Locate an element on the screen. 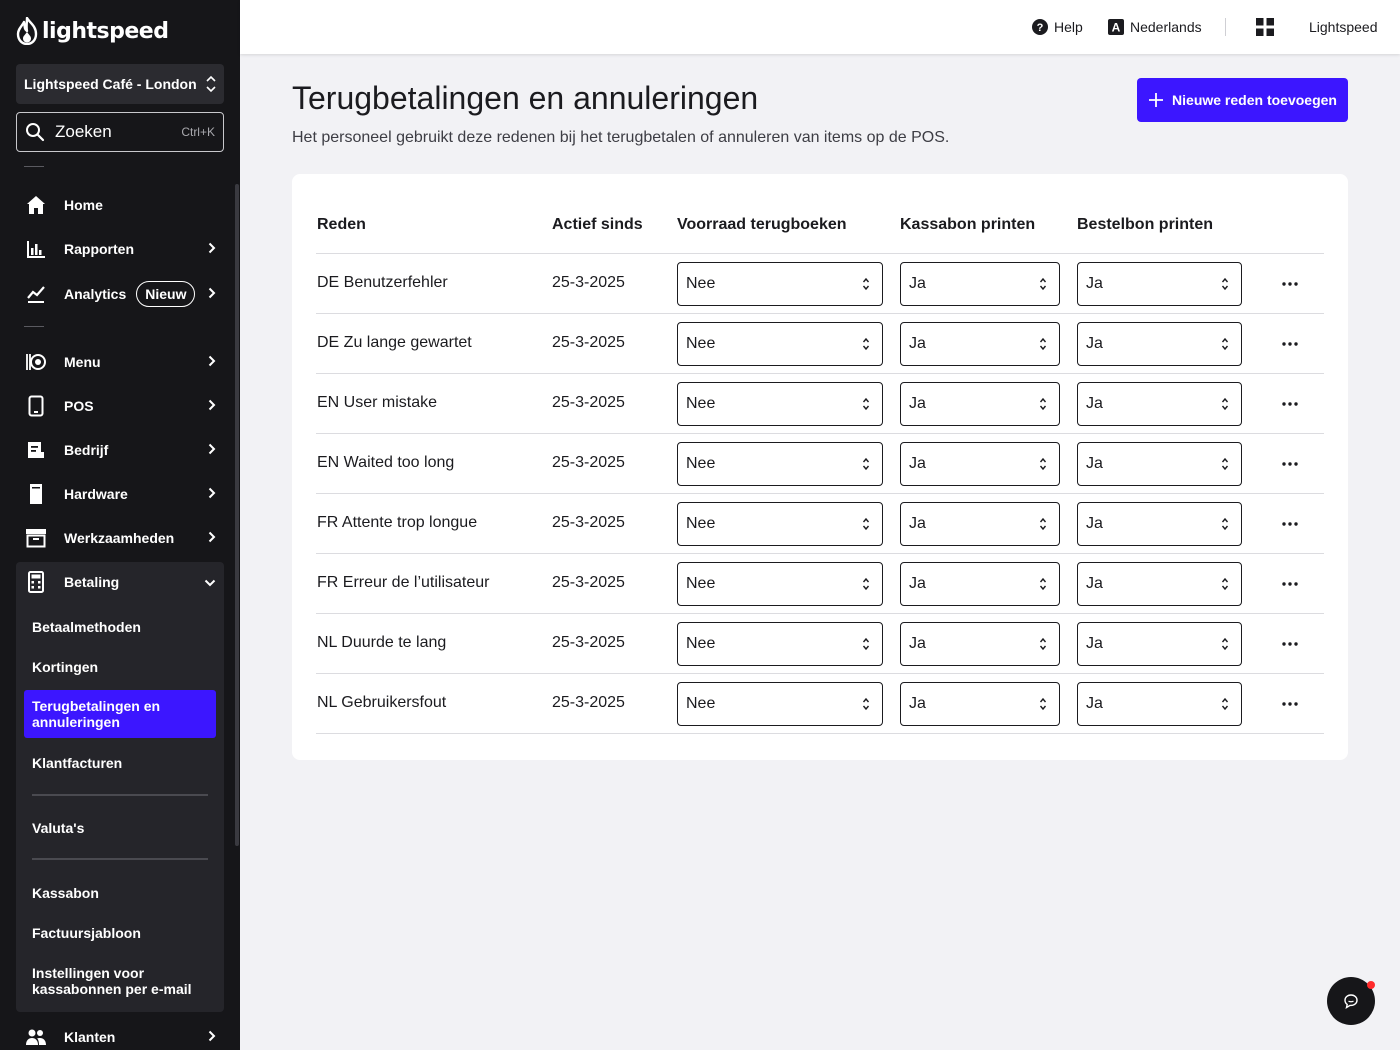 The image size is (1400, 1050). nav-item-rapporten: Rapporten is located at coordinates (120, 249).